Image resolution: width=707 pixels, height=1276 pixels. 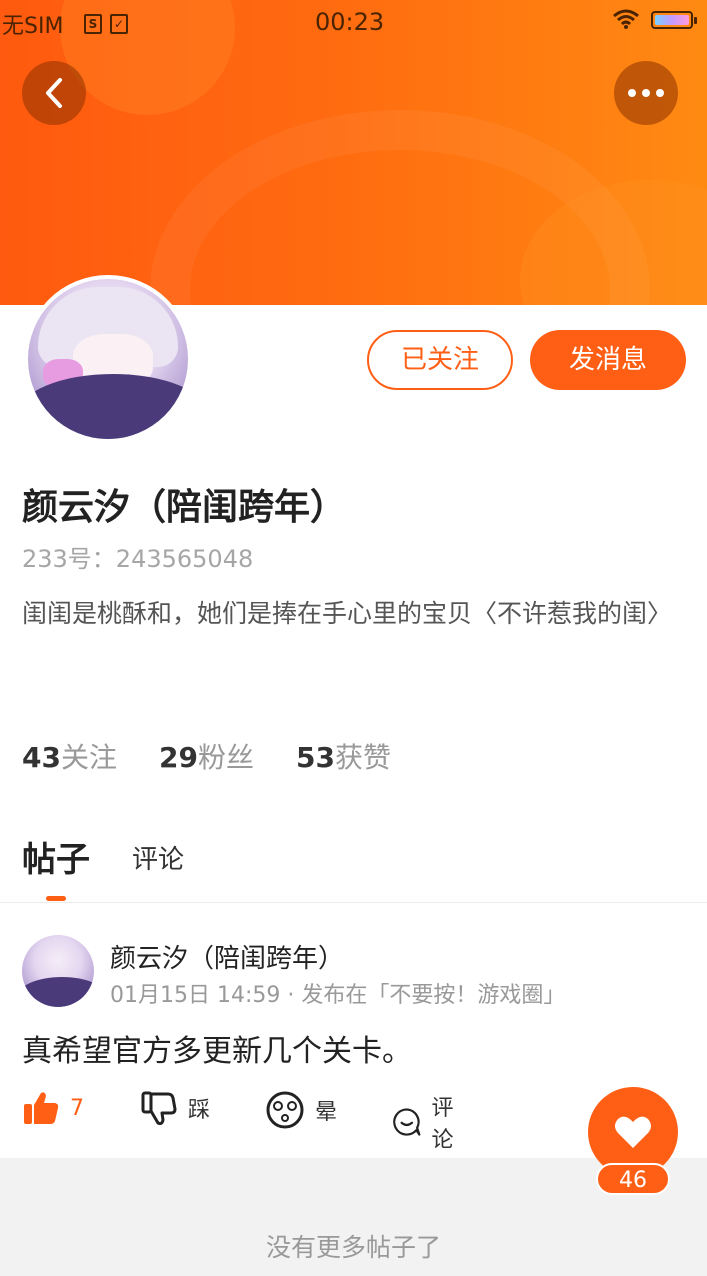 What do you see at coordinates (138, 559) in the screenshot?
I see `user-id: 233号：243565048` at bounding box center [138, 559].